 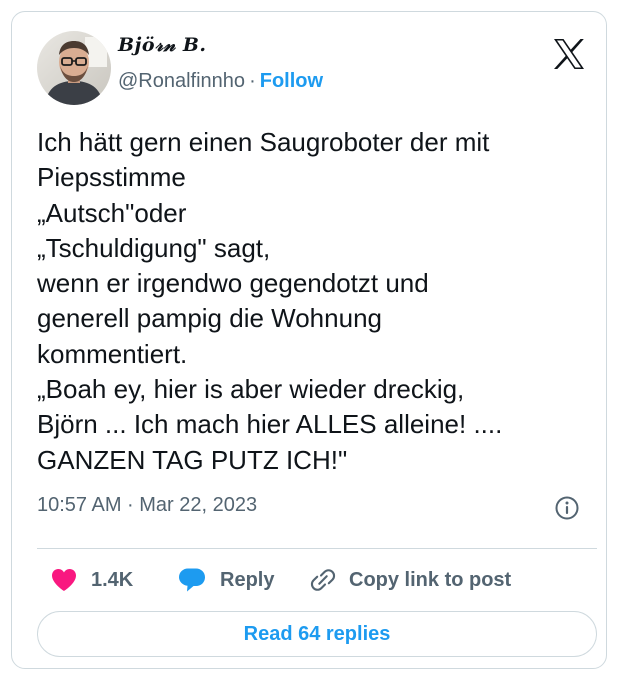 I want to click on handle-row: @Ronalfinnho · Follow, so click(x=220, y=81).